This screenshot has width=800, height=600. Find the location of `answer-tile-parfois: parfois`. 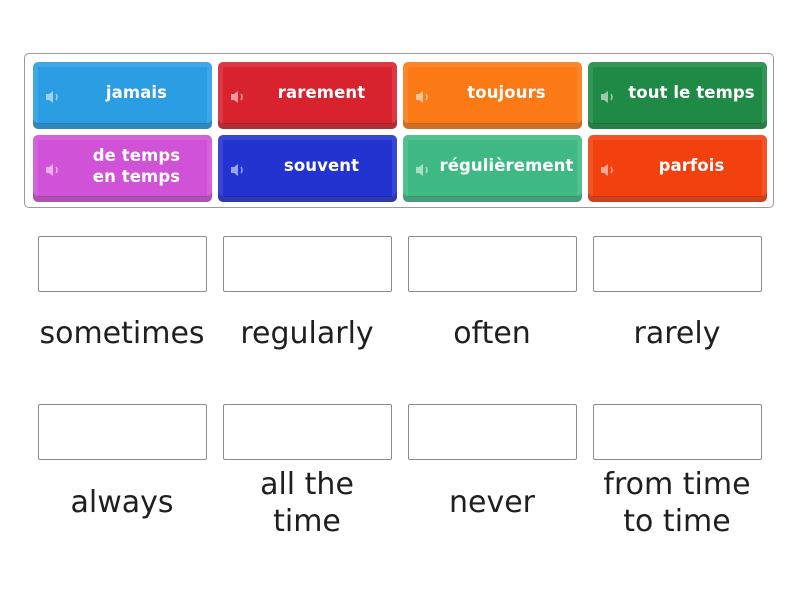

answer-tile-parfois: parfois is located at coordinates (677, 168).